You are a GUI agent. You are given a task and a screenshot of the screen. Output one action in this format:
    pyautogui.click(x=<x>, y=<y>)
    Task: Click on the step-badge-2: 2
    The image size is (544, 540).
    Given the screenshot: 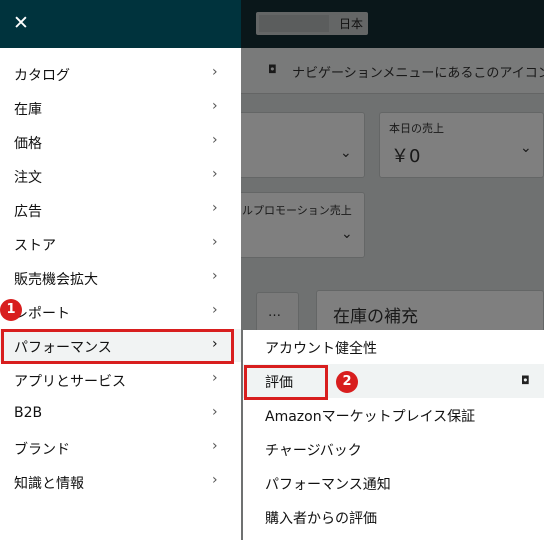 What is the action you would take?
    pyautogui.click(x=347, y=382)
    